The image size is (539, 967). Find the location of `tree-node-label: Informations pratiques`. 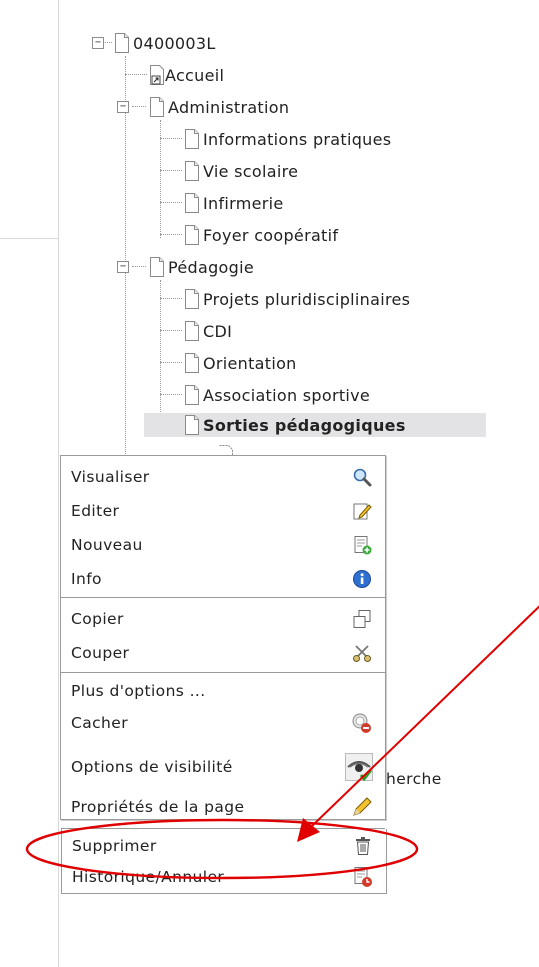

tree-node-label: Informations pratiques is located at coordinates (297, 139).